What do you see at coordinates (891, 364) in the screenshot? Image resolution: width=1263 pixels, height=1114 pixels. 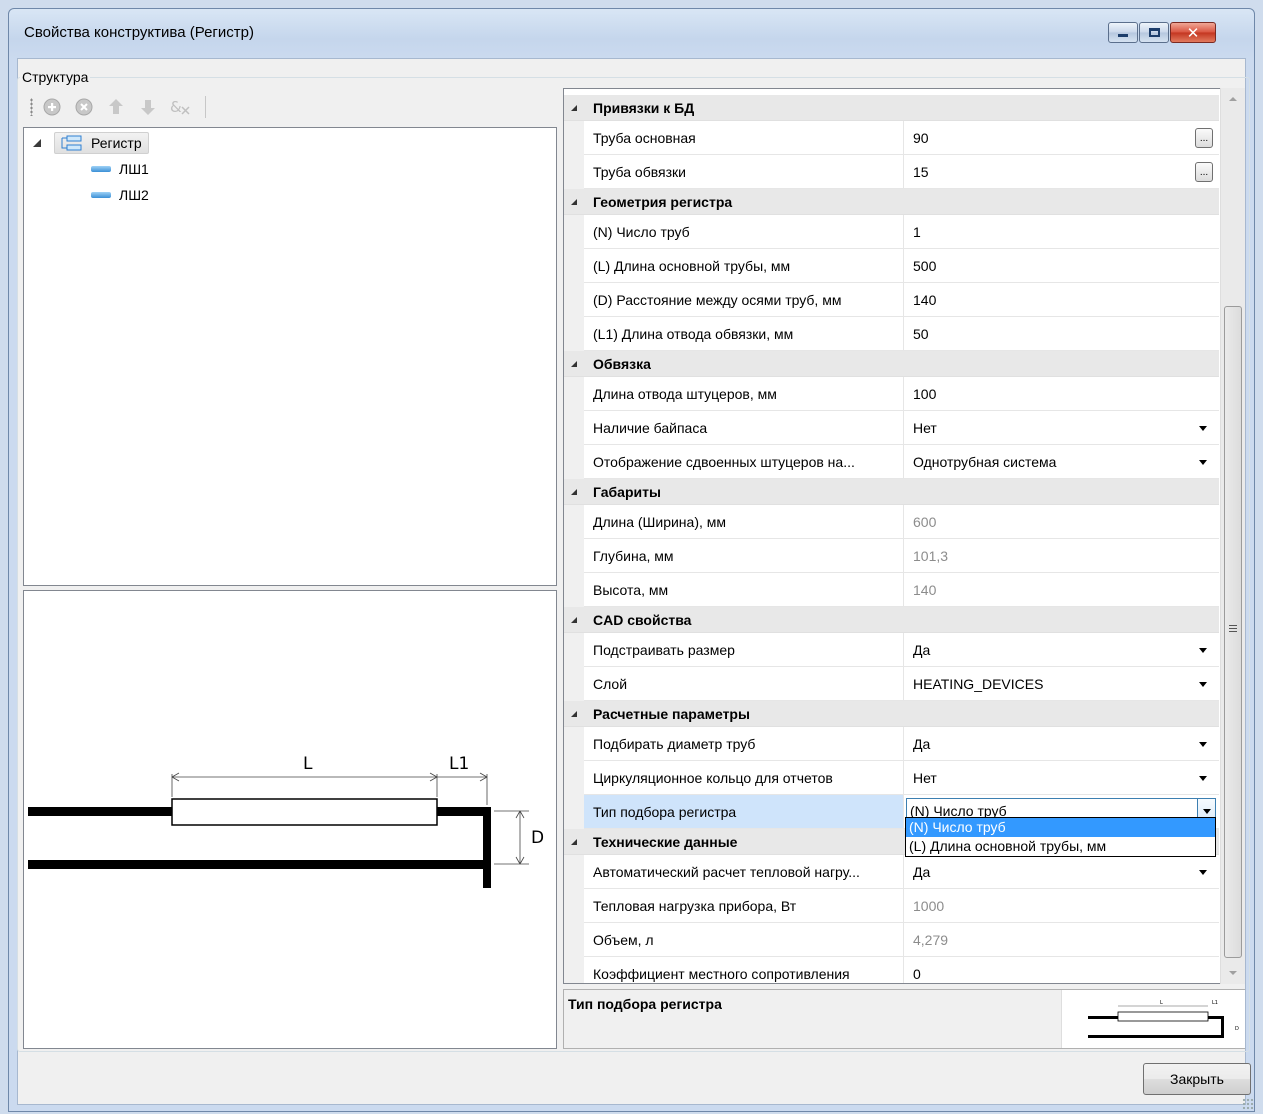 I see `category-header: Обвязка` at bounding box center [891, 364].